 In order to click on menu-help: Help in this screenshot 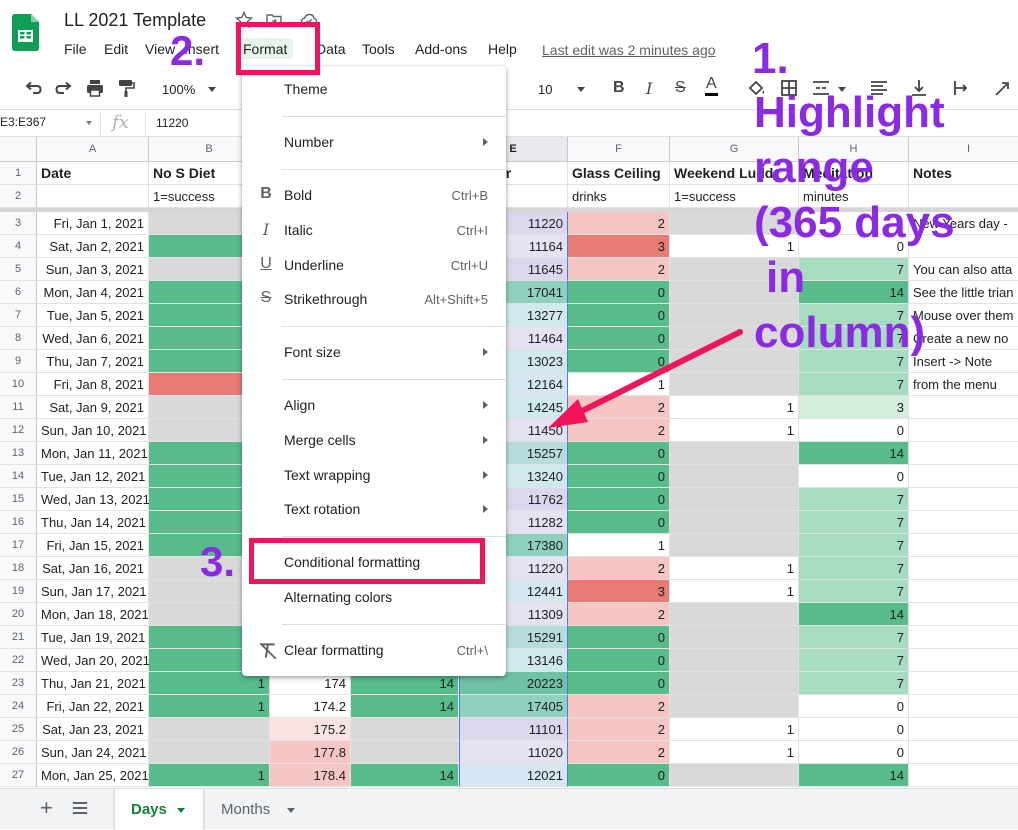, I will do `click(502, 49)`.